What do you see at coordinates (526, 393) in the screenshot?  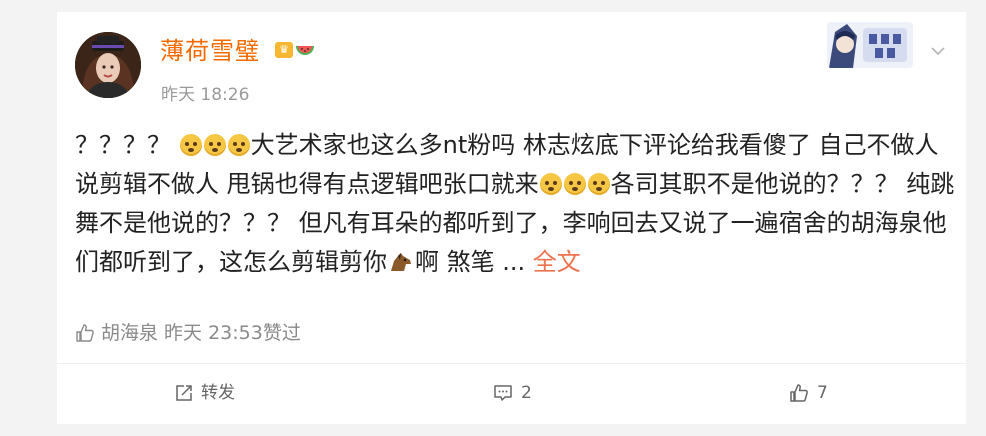 I see `comment-count: 2` at bounding box center [526, 393].